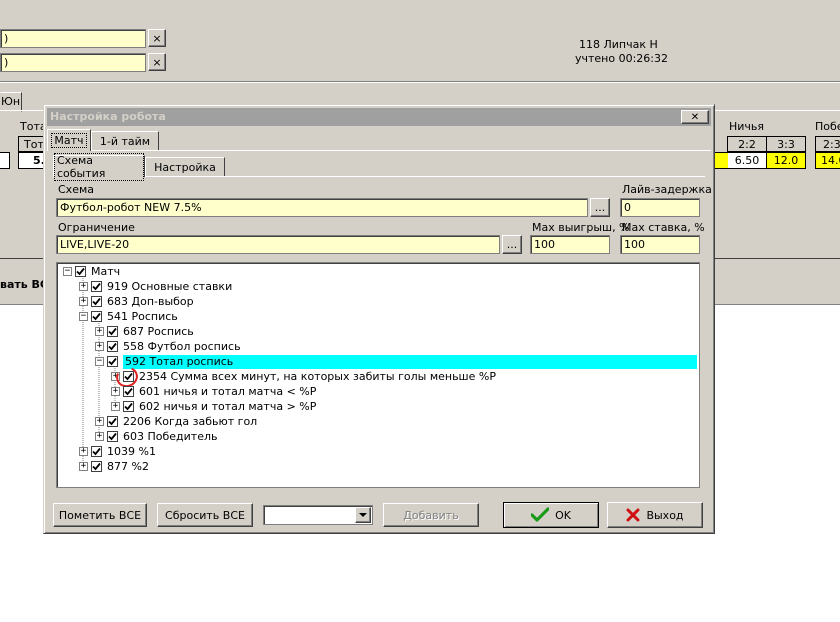 Image resolution: width=840 pixels, height=622 pixels. What do you see at coordinates (106, 271) in the screenshot?
I see `tree-item-label: Матч` at bounding box center [106, 271].